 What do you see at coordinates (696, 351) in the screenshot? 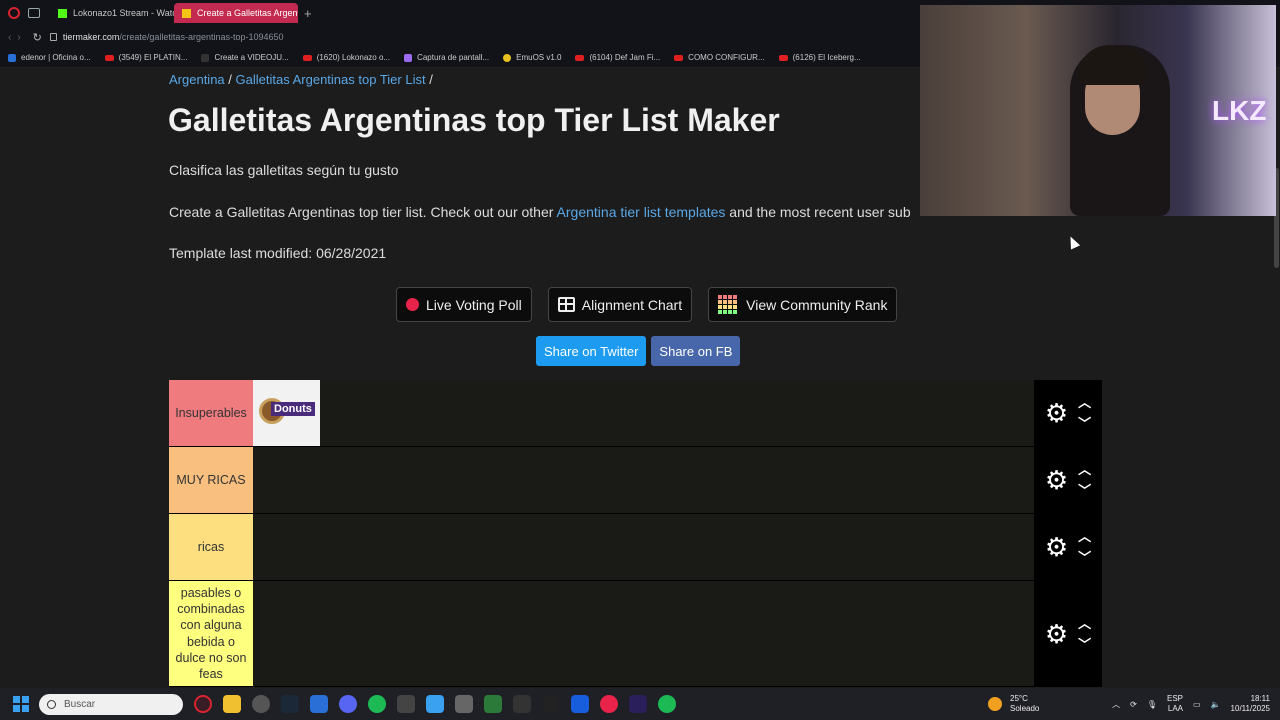
I see `share-facebook-button: Share on FB` at bounding box center [696, 351].